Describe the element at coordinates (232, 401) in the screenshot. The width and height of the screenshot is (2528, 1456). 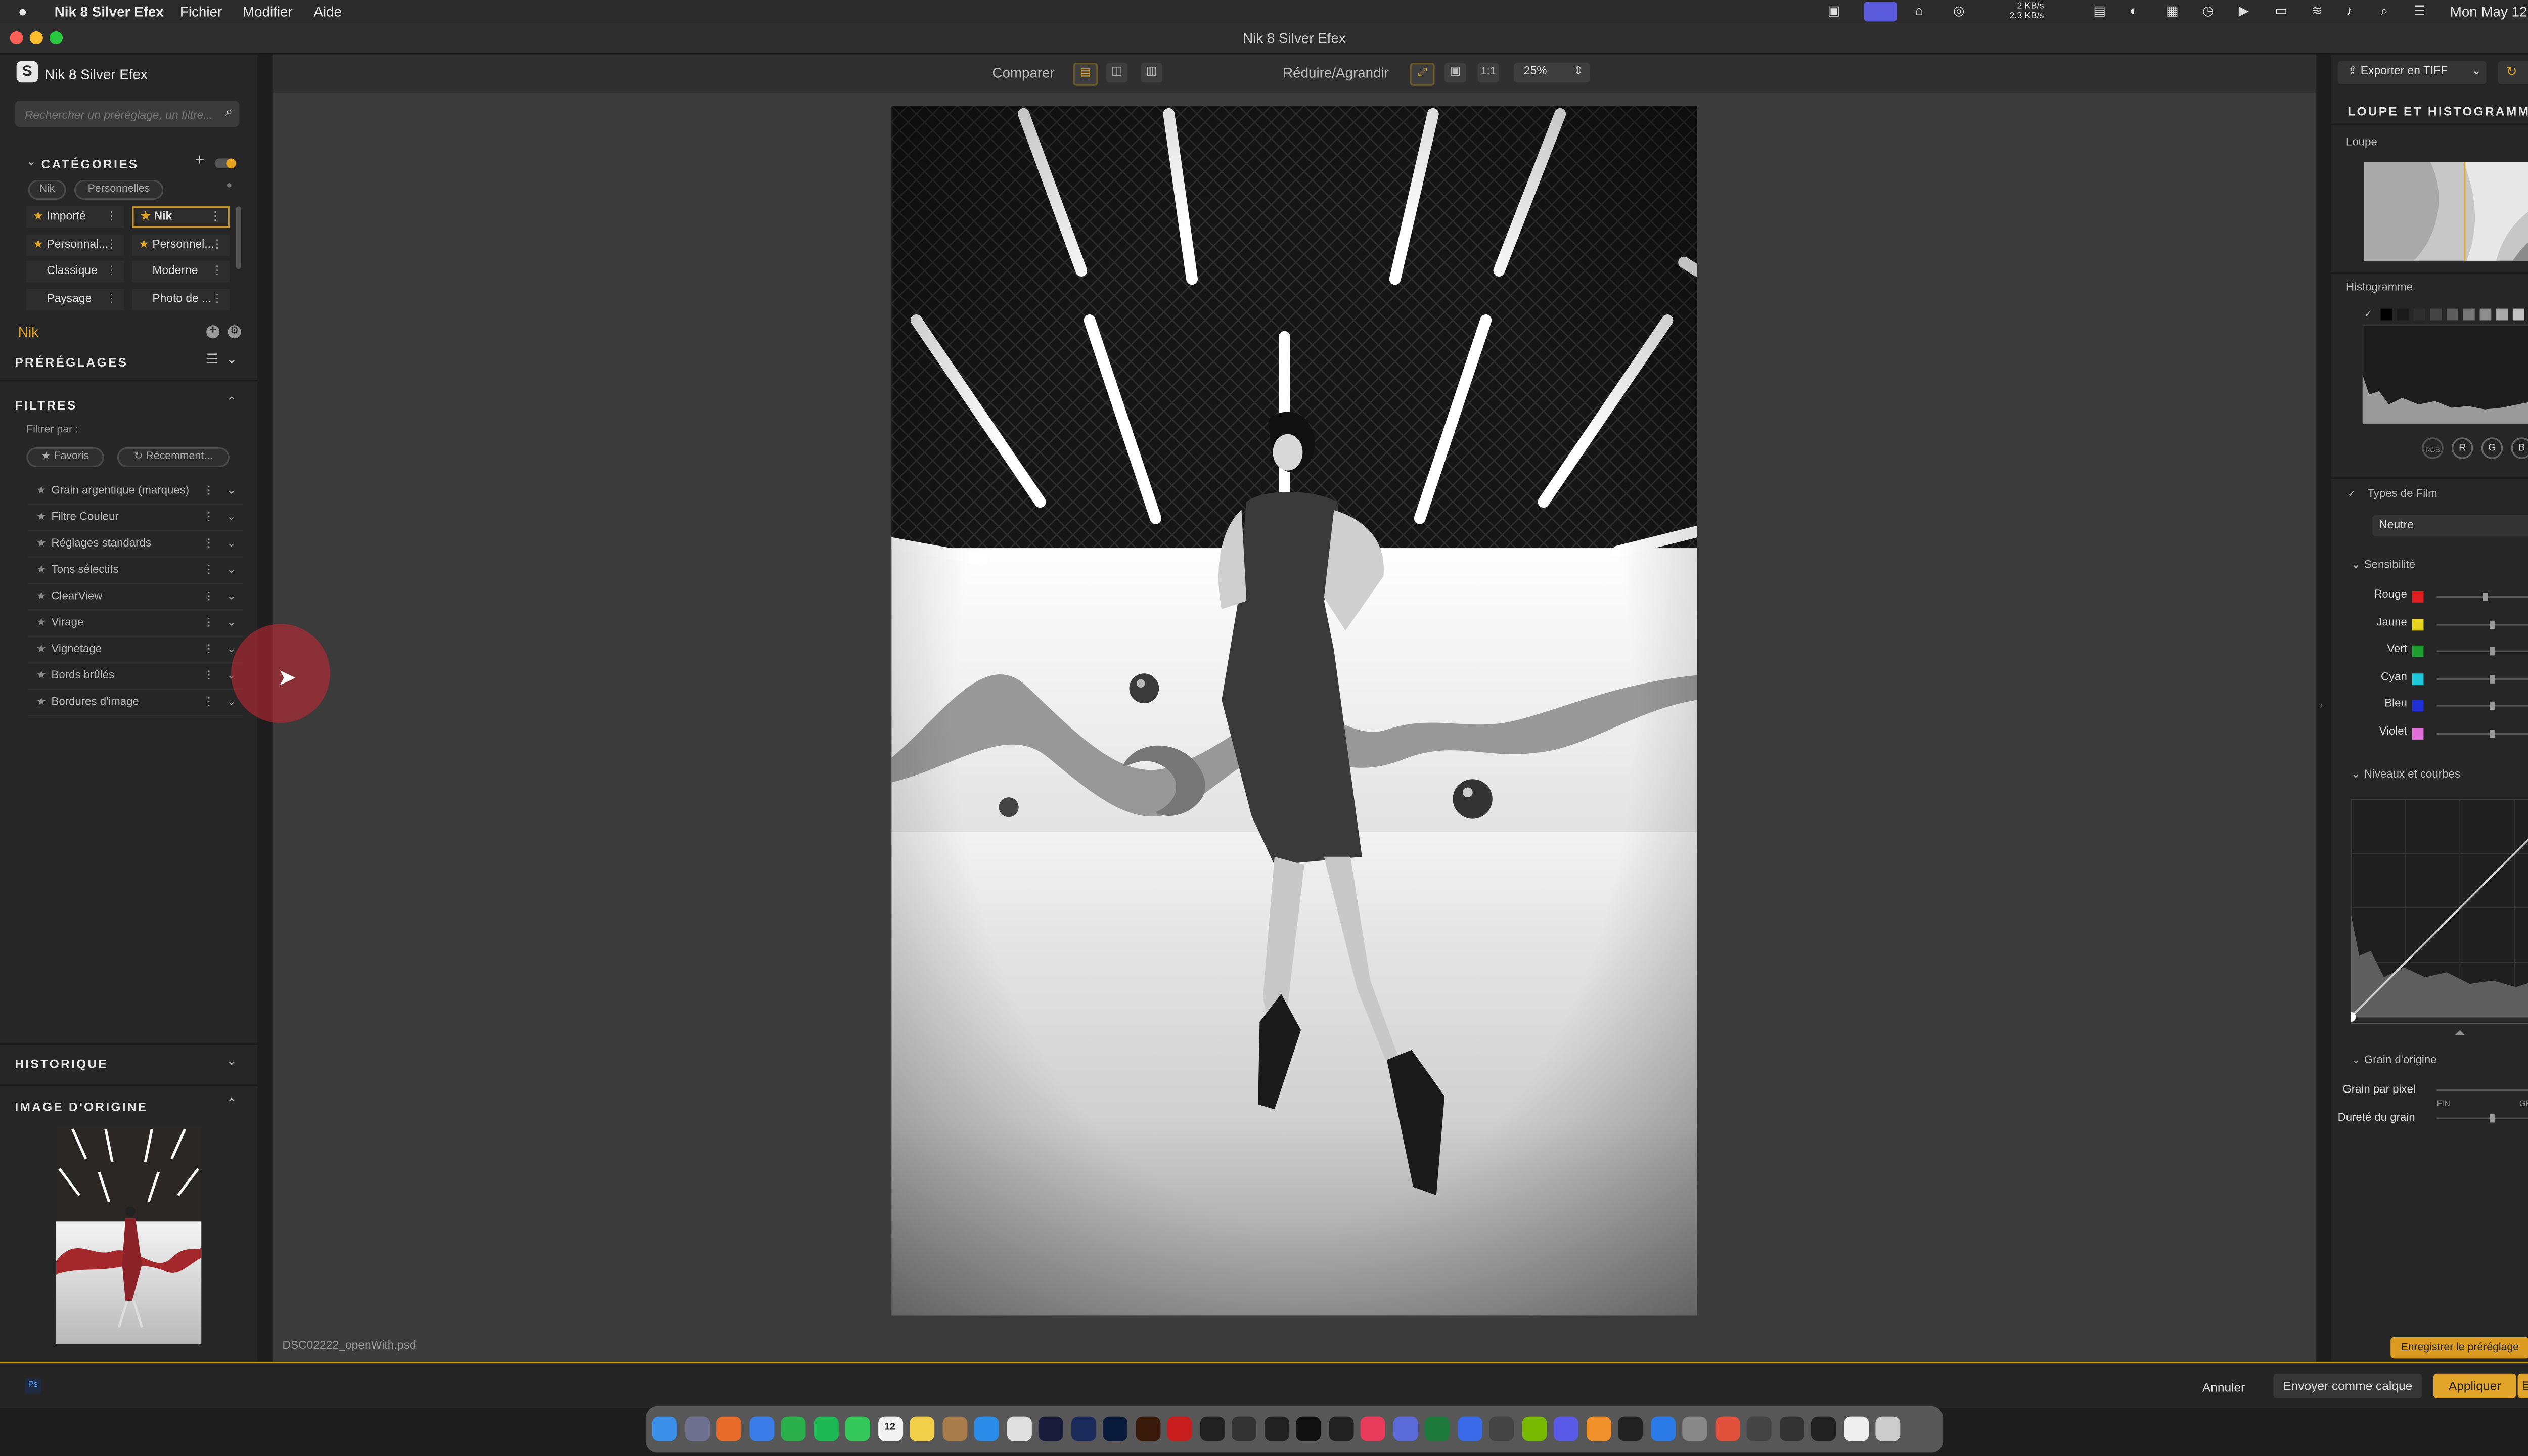
I see `filters-collapse-icon: ⌃` at that location.